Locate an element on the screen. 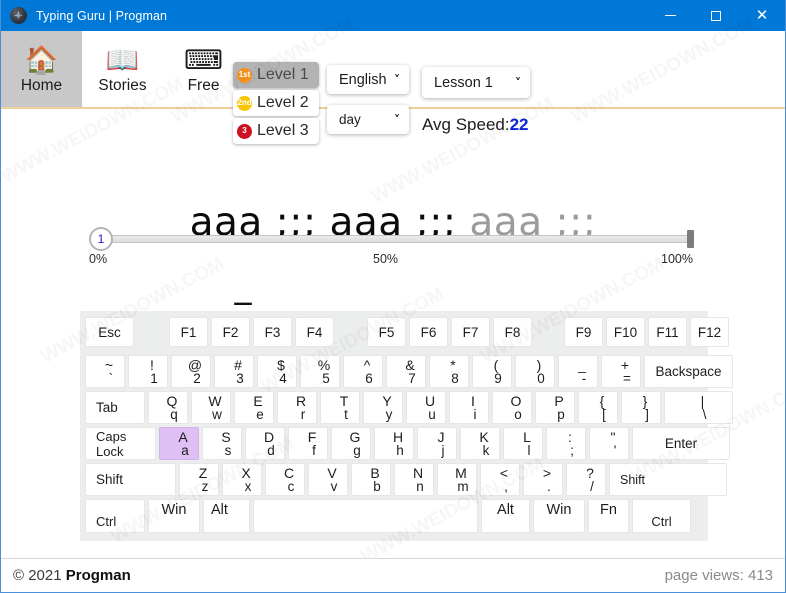 The width and height of the screenshot is (786, 593). copyright-text: © 2021 Progman is located at coordinates (72, 575).